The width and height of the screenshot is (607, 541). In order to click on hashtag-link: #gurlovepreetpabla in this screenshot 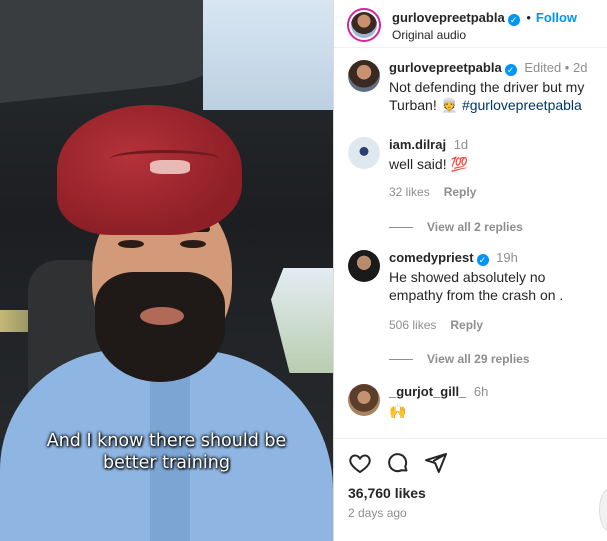, I will do `click(522, 105)`.